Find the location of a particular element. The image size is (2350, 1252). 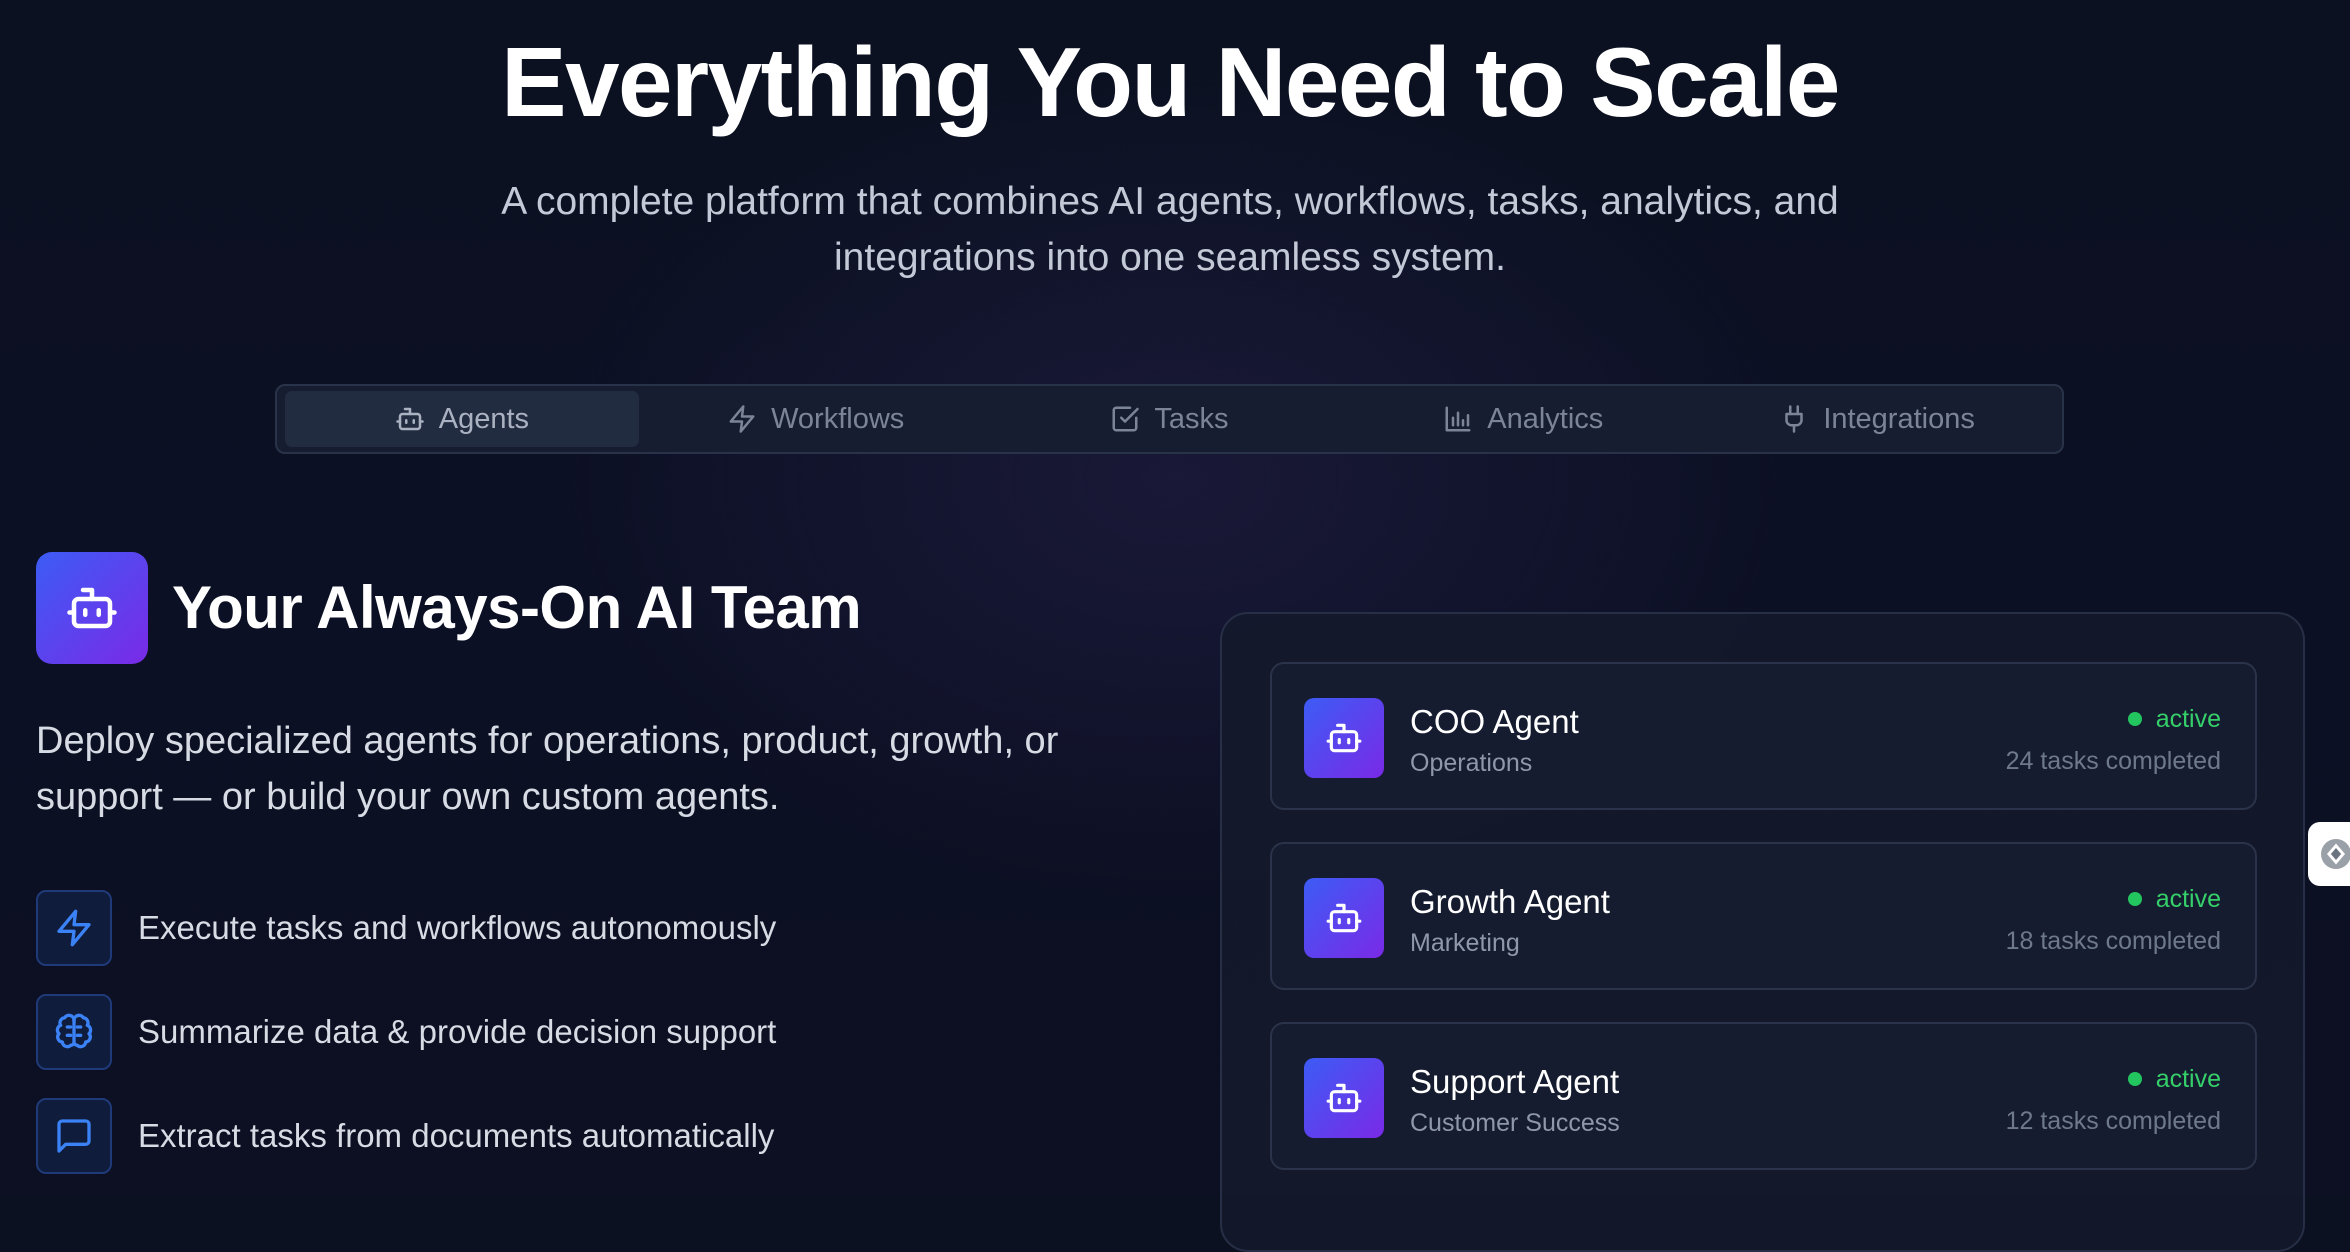

section-icon is located at coordinates (92, 608).